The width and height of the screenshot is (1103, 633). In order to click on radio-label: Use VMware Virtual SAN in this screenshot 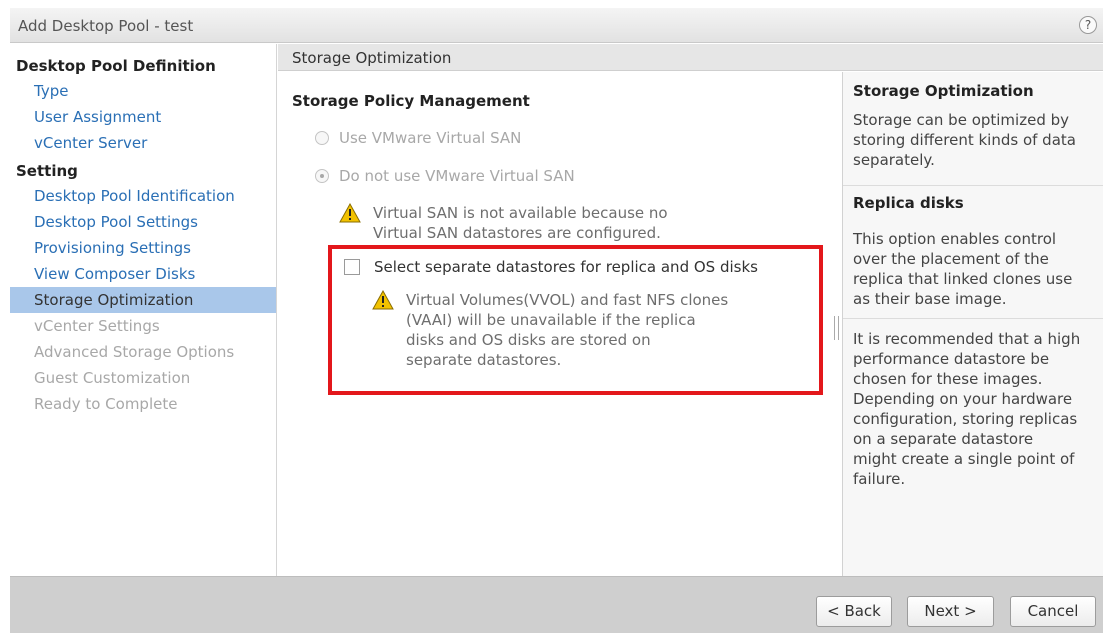, I will do `click(430, 138)`.